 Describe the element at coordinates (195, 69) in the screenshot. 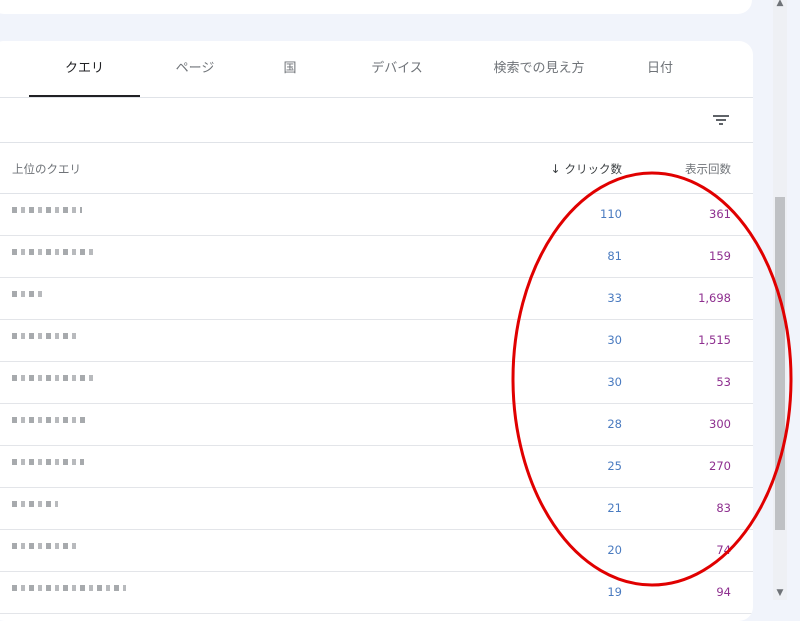

I see `tab-page: ページ` at that location.